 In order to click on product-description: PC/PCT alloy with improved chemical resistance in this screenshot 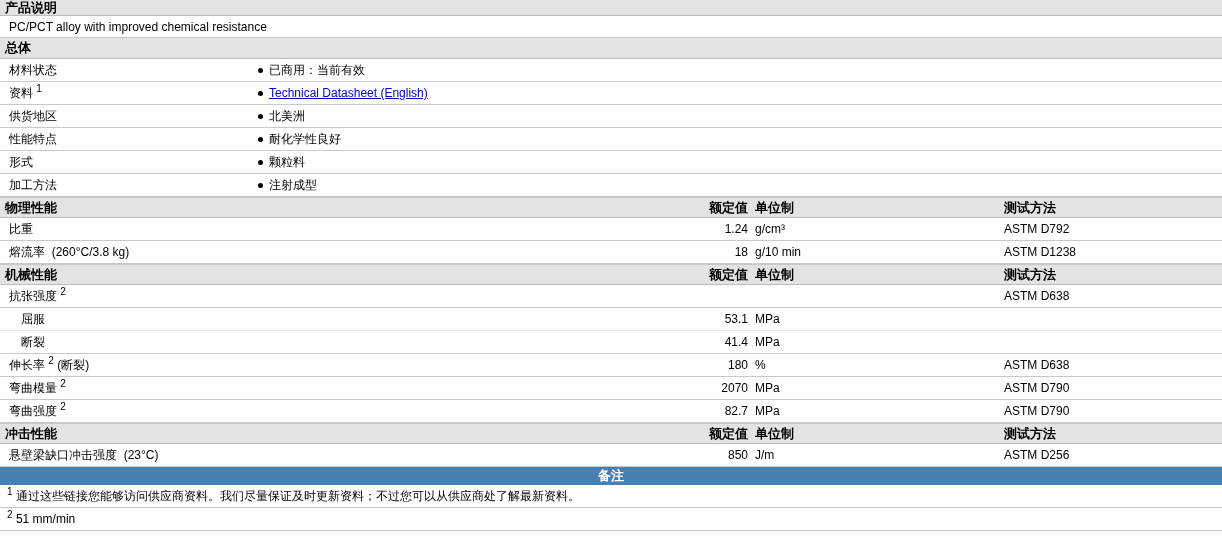, I will do `click(138, 26)`.